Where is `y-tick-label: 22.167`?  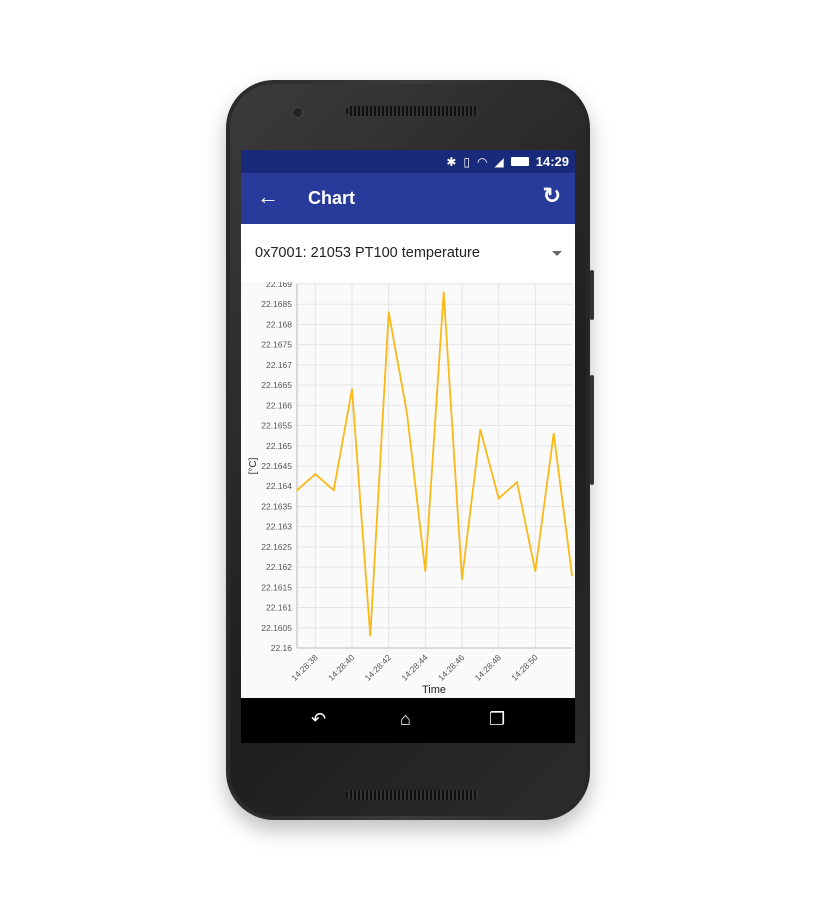
y-tick-label: 22.167 is located at coordinates (279, 365).